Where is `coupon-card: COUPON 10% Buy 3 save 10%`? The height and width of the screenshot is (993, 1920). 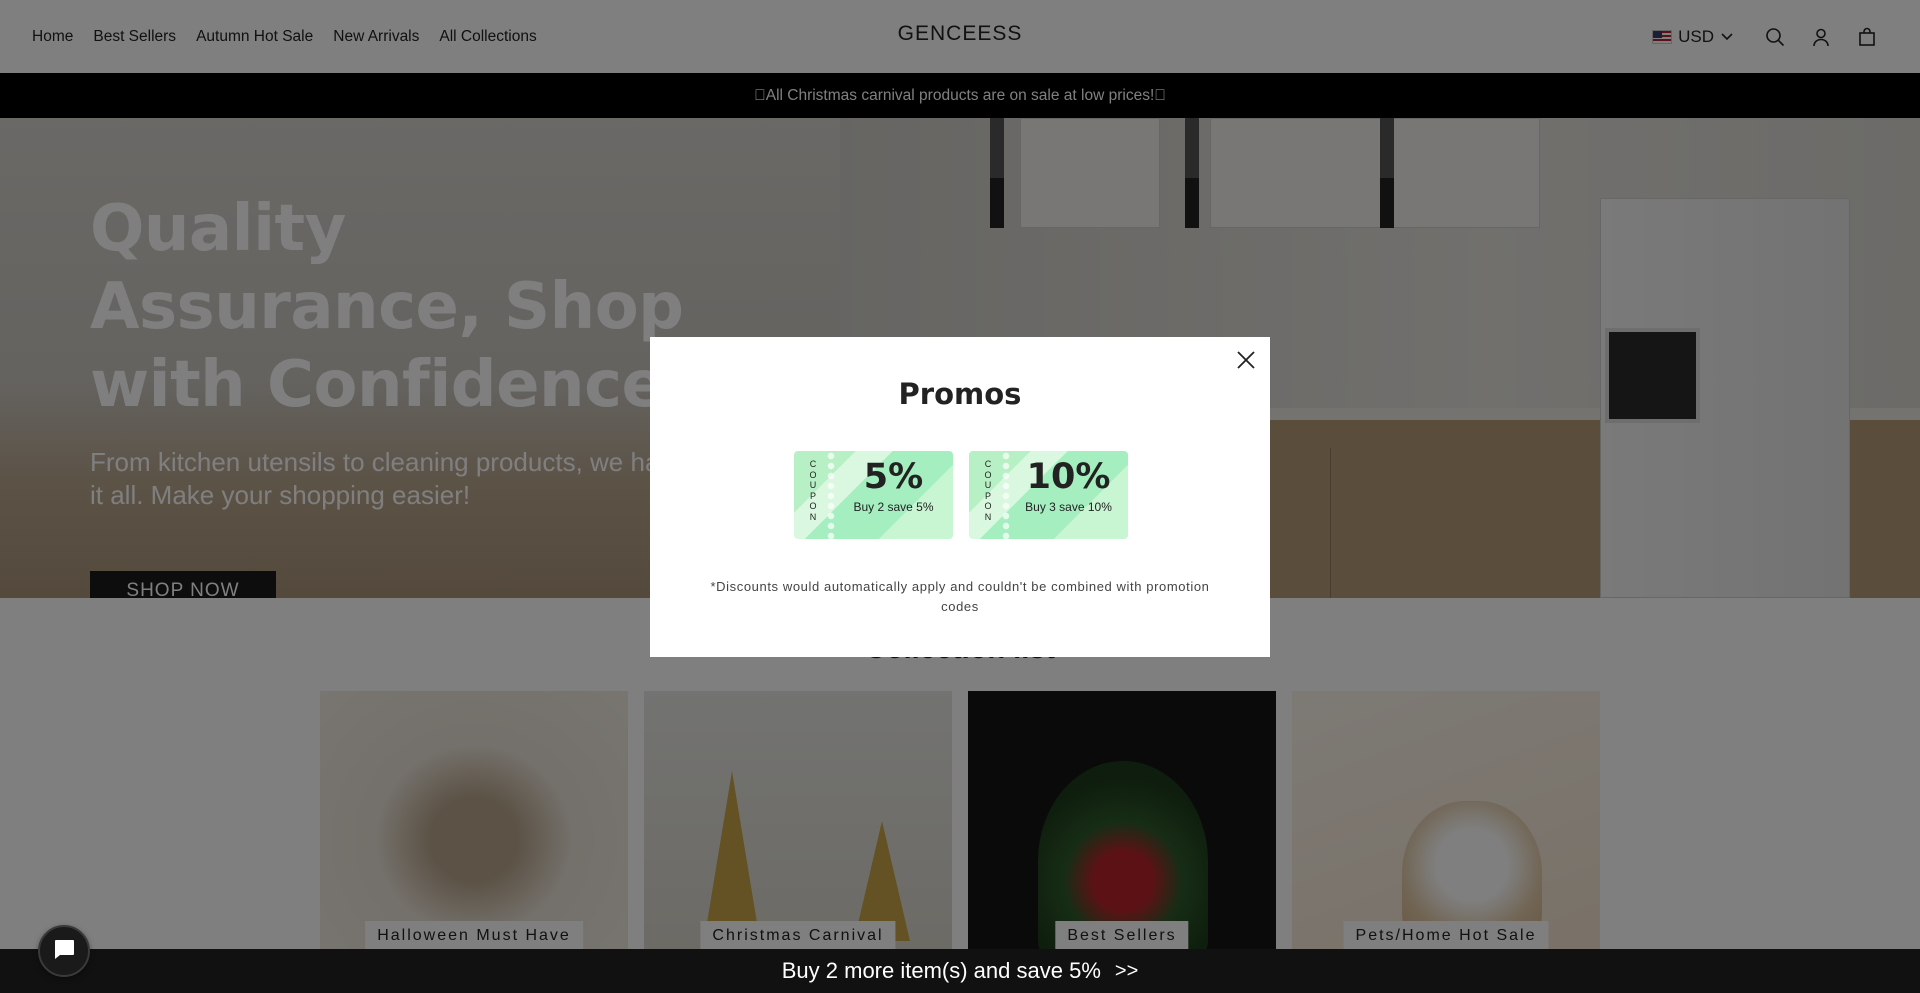
coupon-card: COUPON 10% Buy 3 save 10% is located at coordinates (1048, 495).